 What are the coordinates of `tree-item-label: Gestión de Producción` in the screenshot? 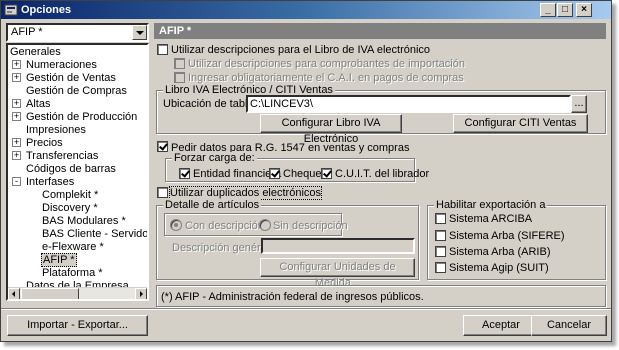 It's located at (82, 117).